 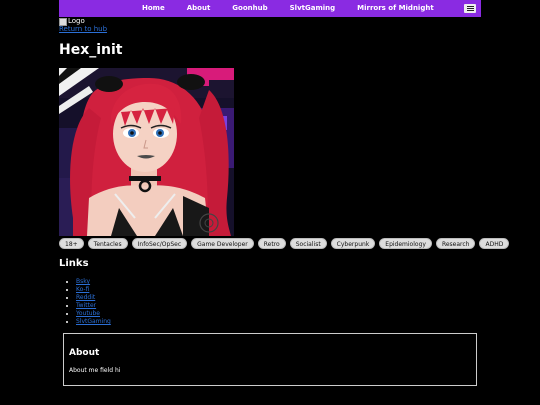 What do you see at coordinates (470, 8) in the screenshot?
I see `hamburger-menu-icon` at bounding box center [470, 8].